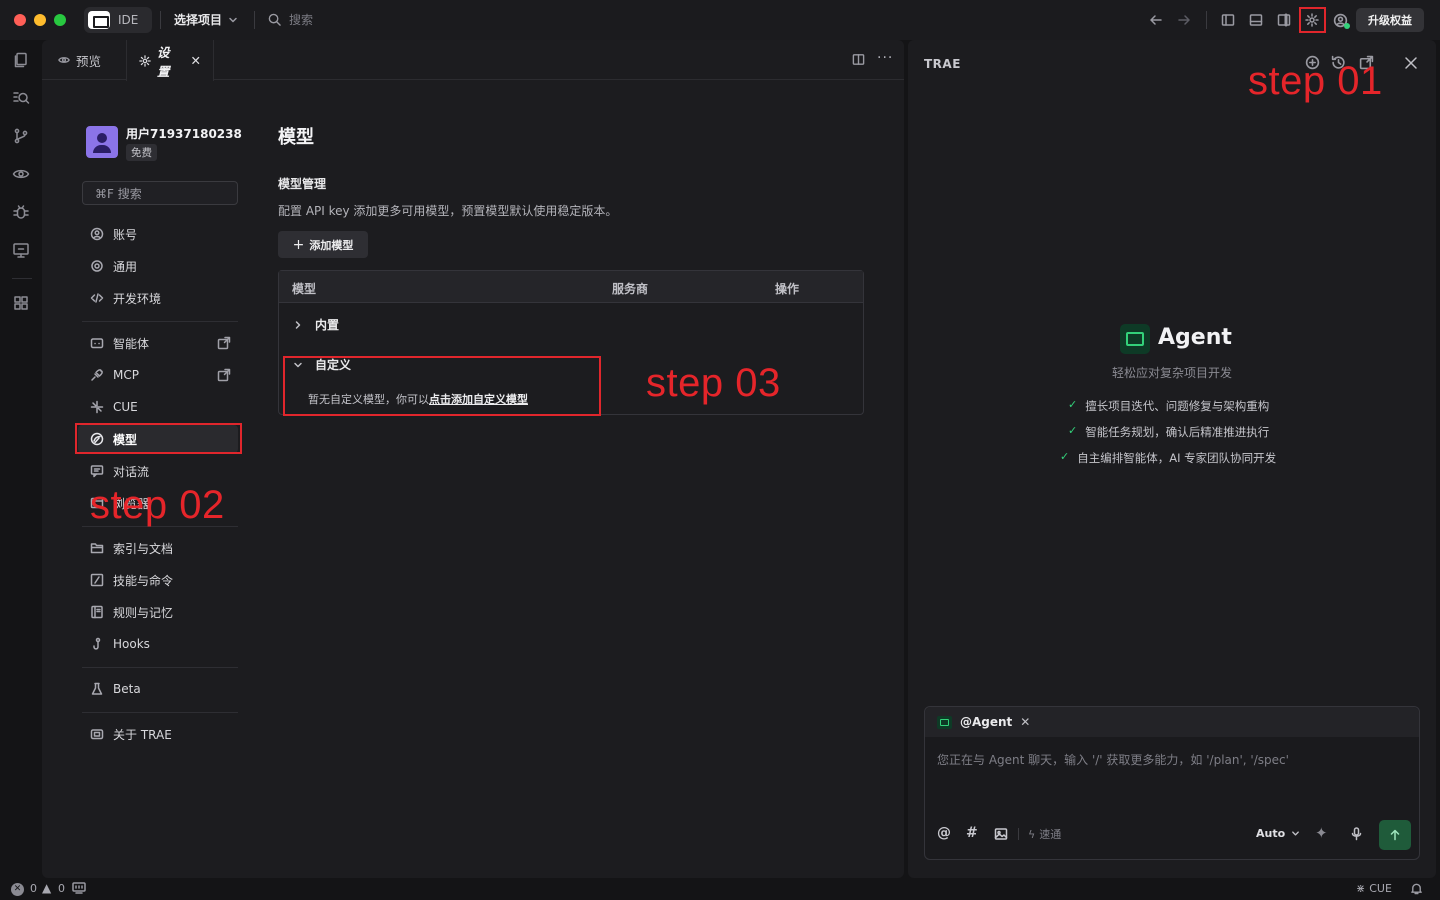  What do you see at coordinates (1172, 722) in the screenshot?
I see `composer-header: @Agent ✕` at bounding box center [1172, 722].